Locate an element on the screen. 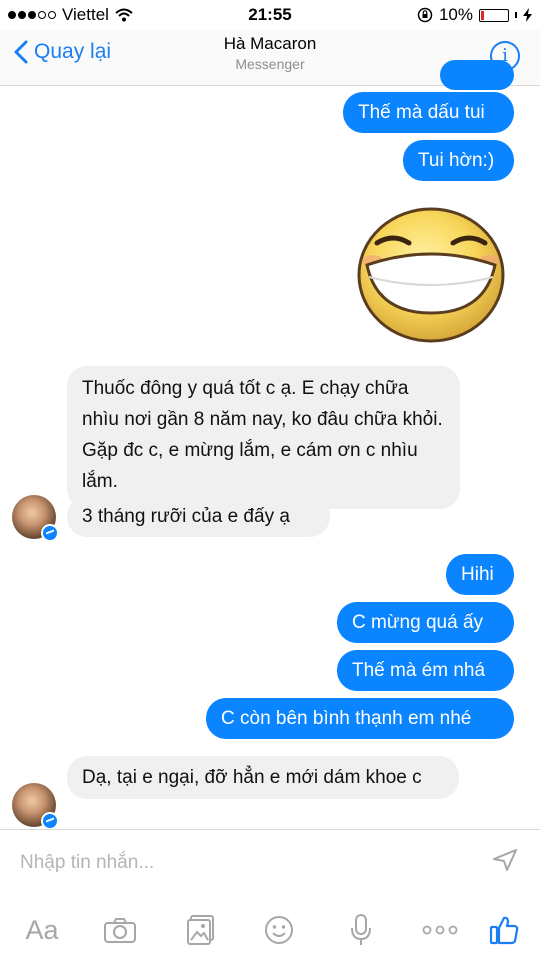  status-right: 10% is located at coordinates (474, 15).